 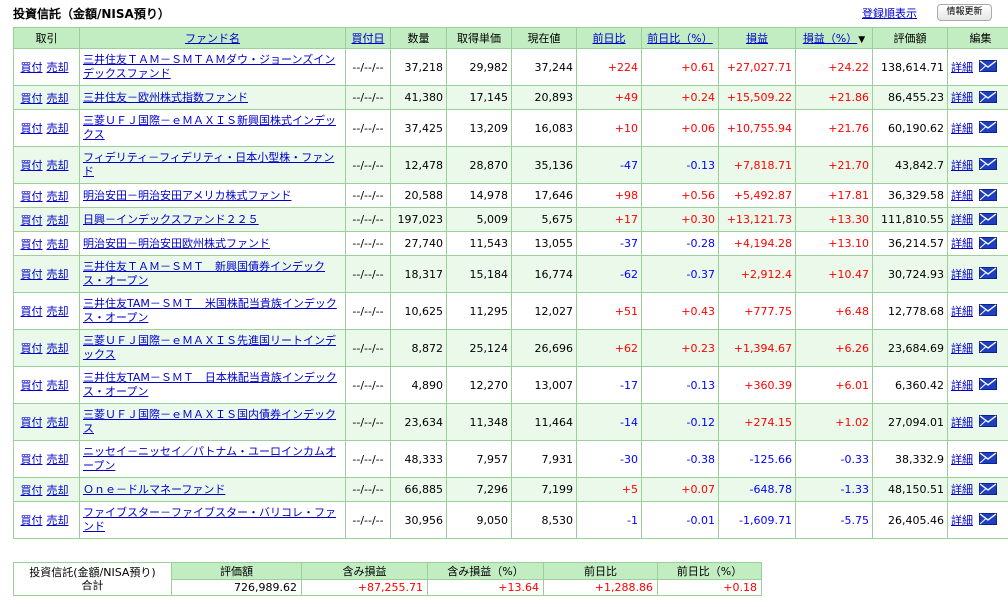 What do you see at coordinates (910, 219) in the screenshot?
I see `valuation-cell: 111,810.55` at bounding box center [910, 219].